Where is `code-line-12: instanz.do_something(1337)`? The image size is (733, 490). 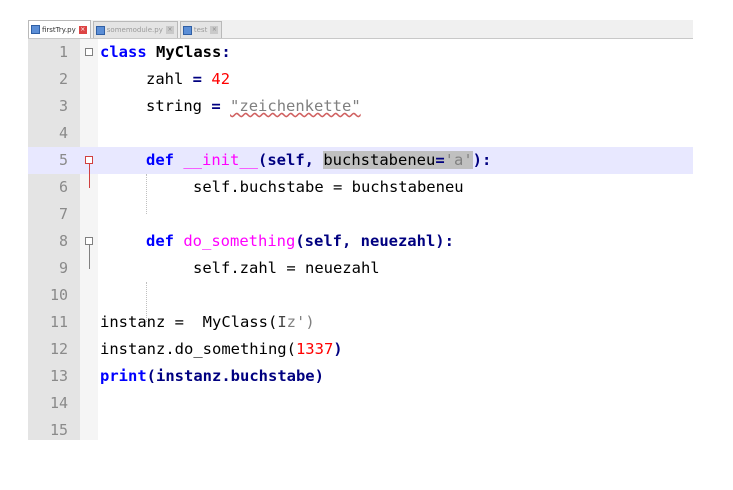
code-line-12: instanz.do_something(1337) is located at coordinates (221, 349).